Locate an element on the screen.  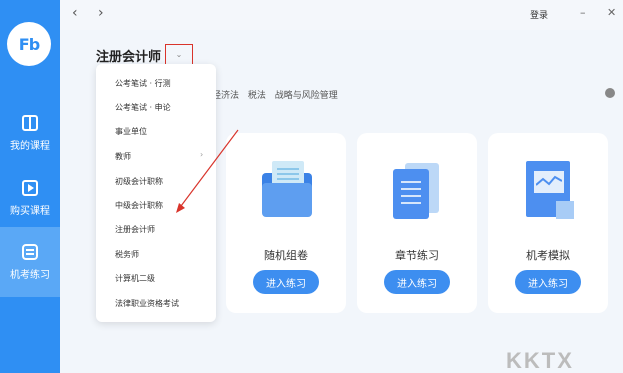
dropdown-item: 税务师 is located at coordinates (127, 254).